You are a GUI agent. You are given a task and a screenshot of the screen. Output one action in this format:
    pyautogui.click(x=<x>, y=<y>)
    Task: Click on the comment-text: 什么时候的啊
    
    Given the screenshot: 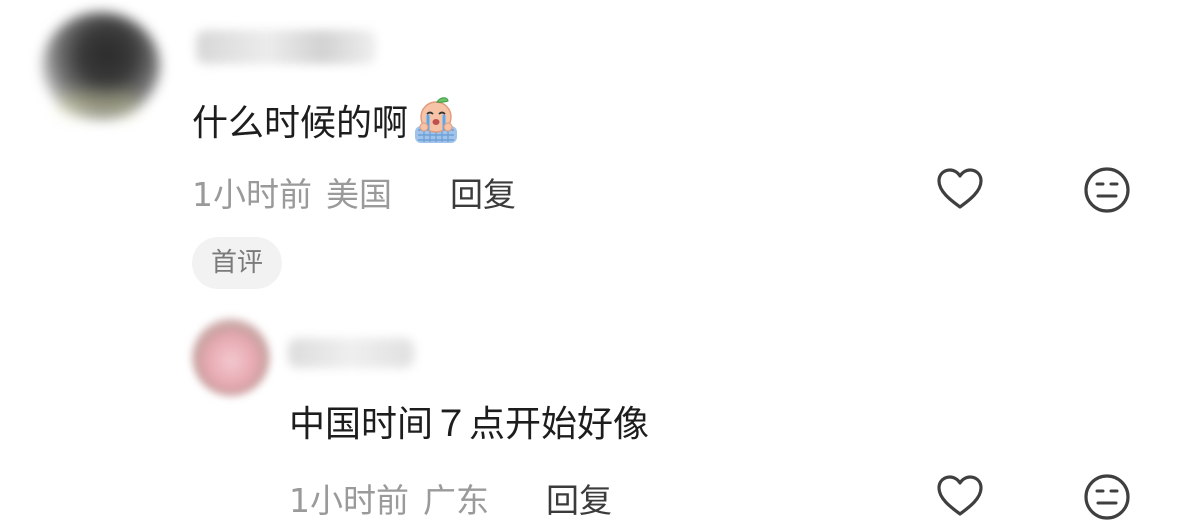 What is the action you would take?
    pyautogui.click(x=300, y=123)
    